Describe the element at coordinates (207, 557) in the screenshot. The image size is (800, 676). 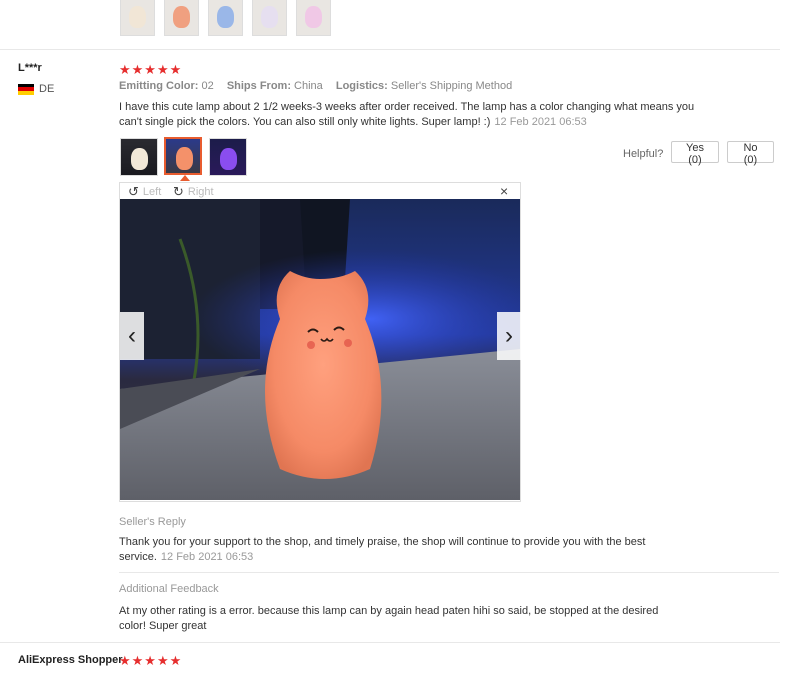
I see `seller-reply-date: 12 Feb 2021 06:53` at that location.